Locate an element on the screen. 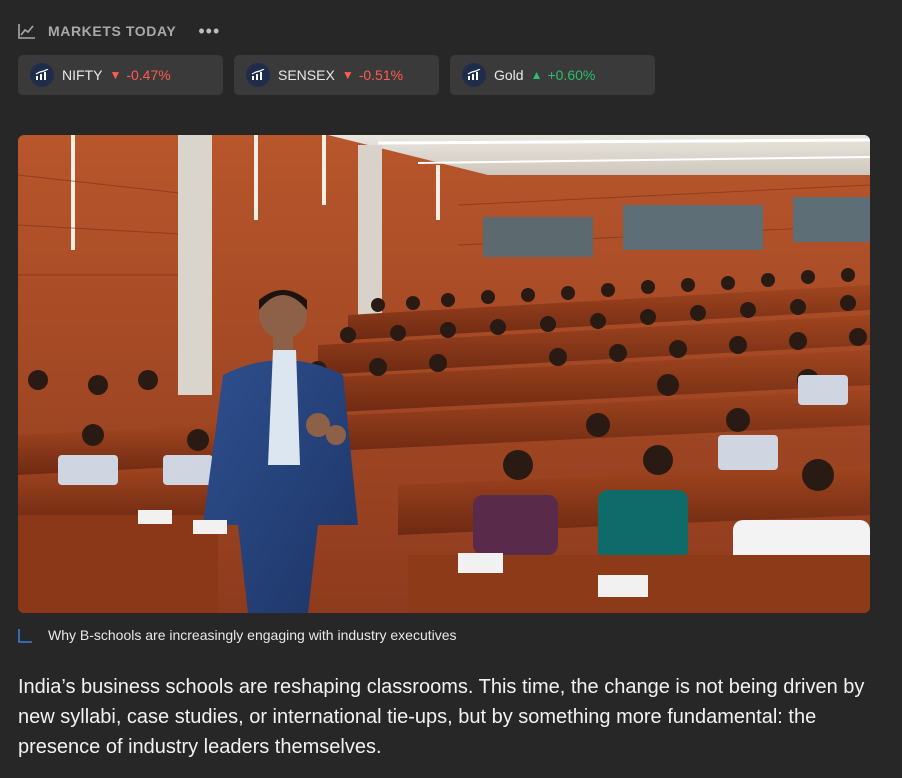  markets-header: MARKETS TODAY ••• is located at coordinates (119, 31).